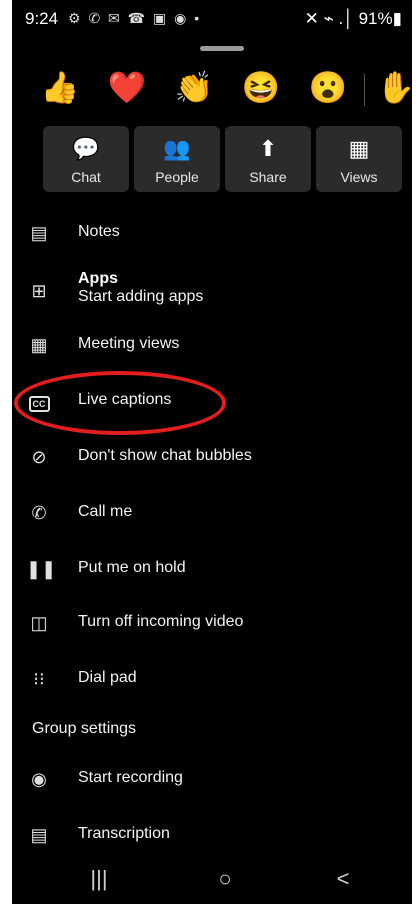  I want to click on menu-item-dial-pad: ⁝⁝ Dial pad, so click(212, 679).